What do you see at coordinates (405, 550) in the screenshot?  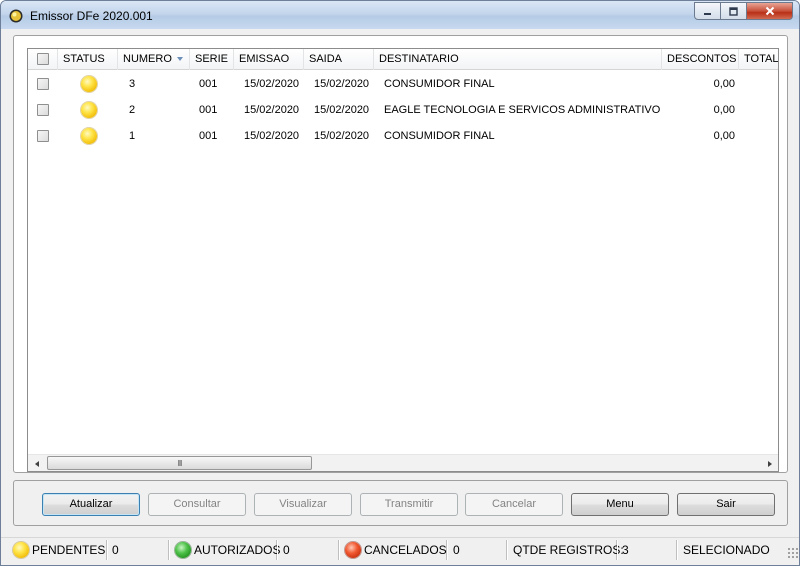 I see `cancelados-label: CANCELADOS` at bounding box center [405, 550].